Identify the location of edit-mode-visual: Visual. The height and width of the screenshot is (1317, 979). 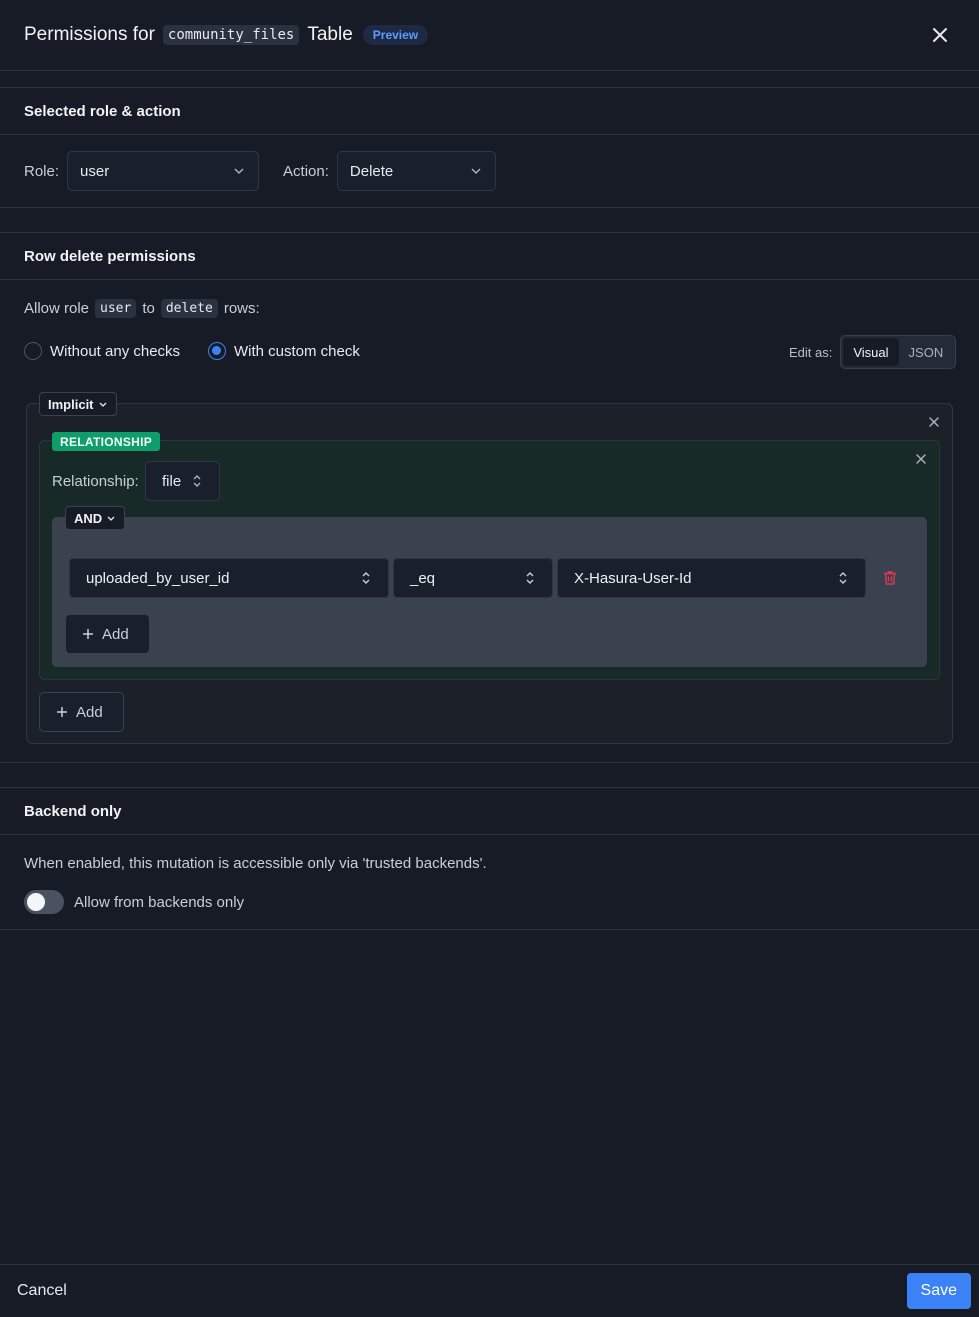
(871, 352).